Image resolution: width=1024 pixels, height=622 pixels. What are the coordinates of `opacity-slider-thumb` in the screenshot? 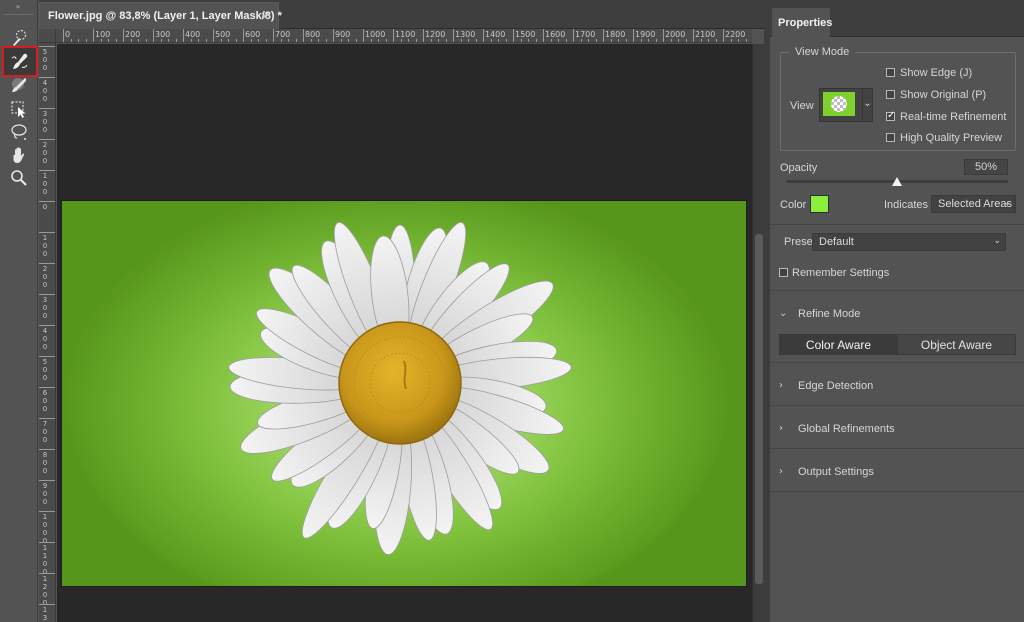 It's located at (897, 181).